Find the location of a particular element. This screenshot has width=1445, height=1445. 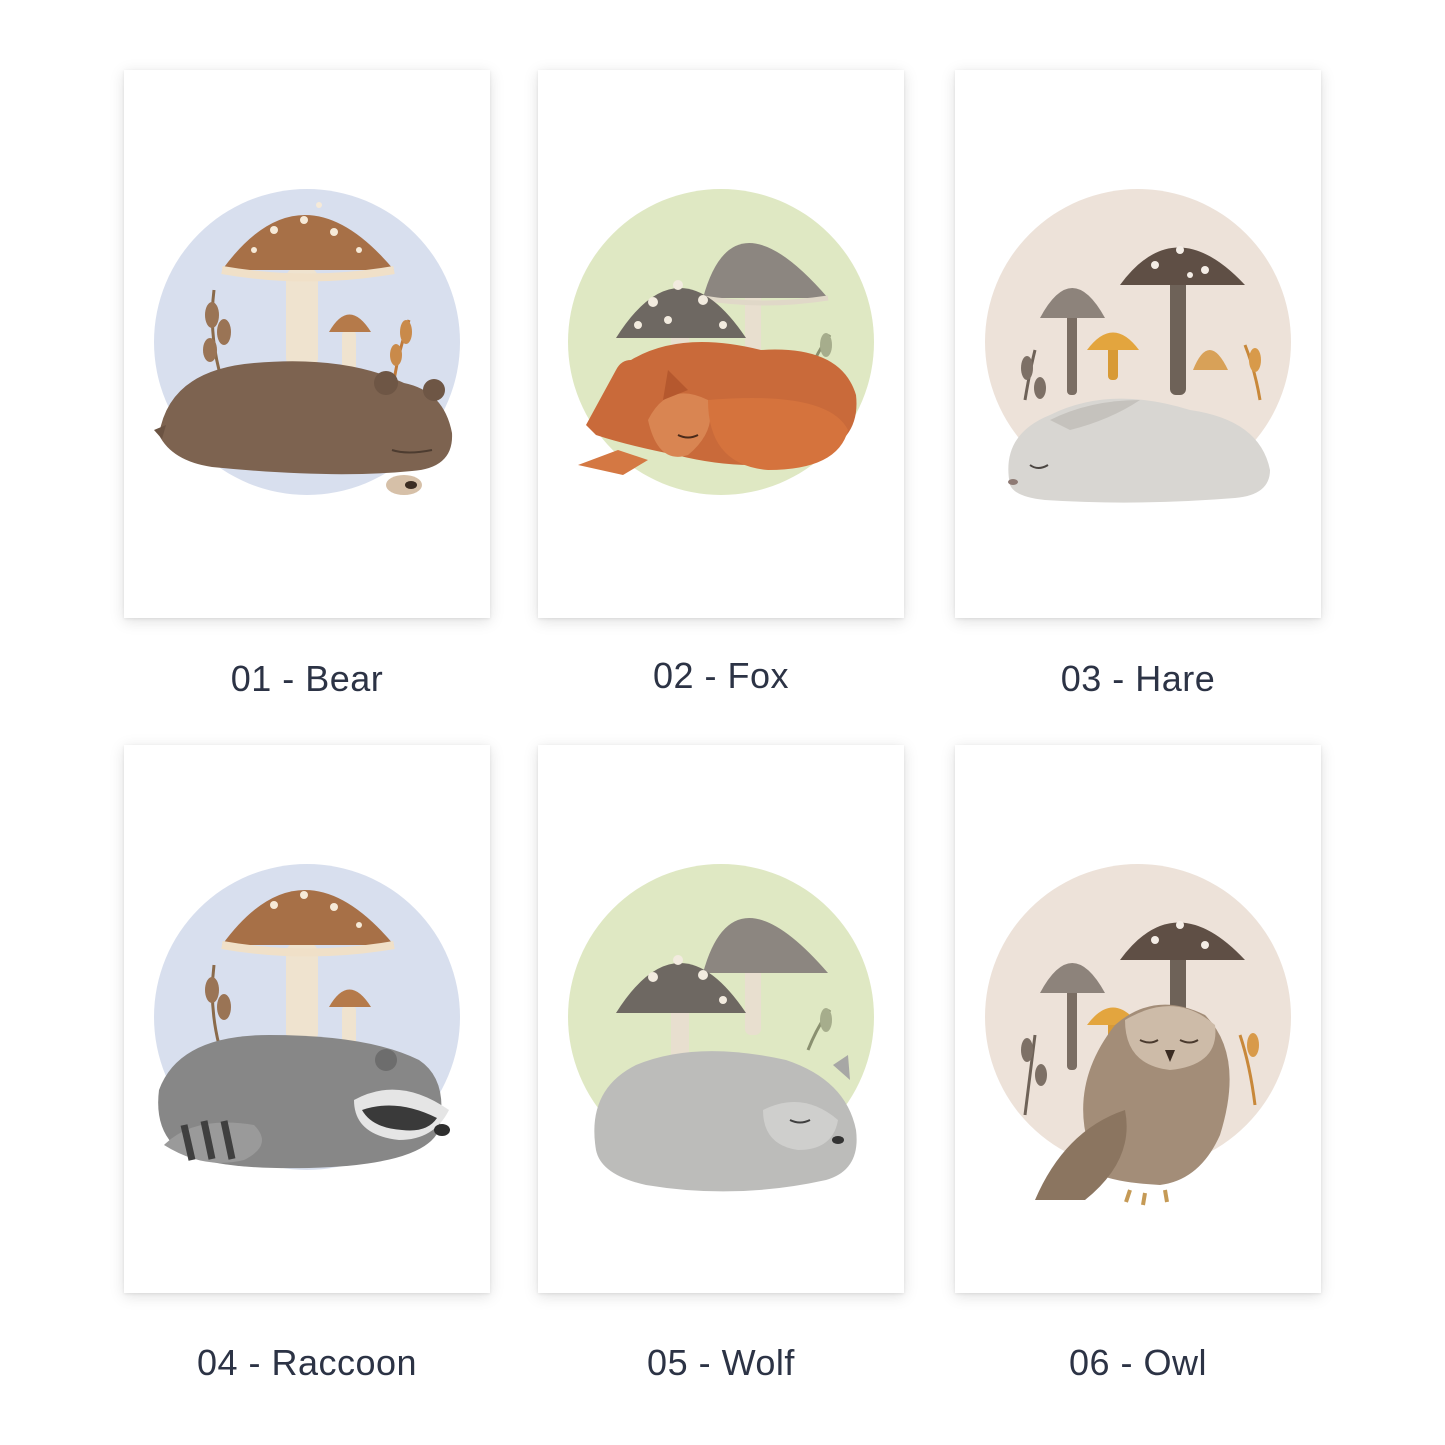

hare-illustration is located at coordinates (1138, 346).